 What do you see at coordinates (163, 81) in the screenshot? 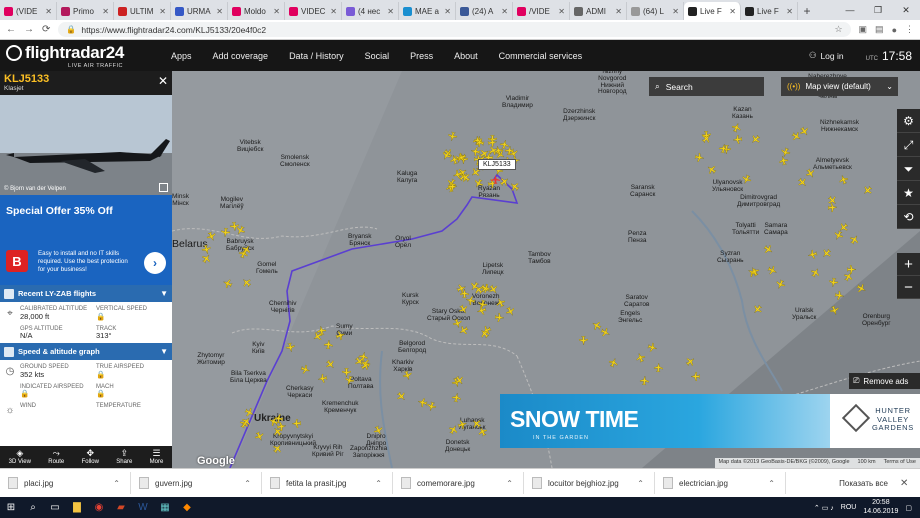
I see `close-panel-icon: ✕` at bounding box center [163, 81].